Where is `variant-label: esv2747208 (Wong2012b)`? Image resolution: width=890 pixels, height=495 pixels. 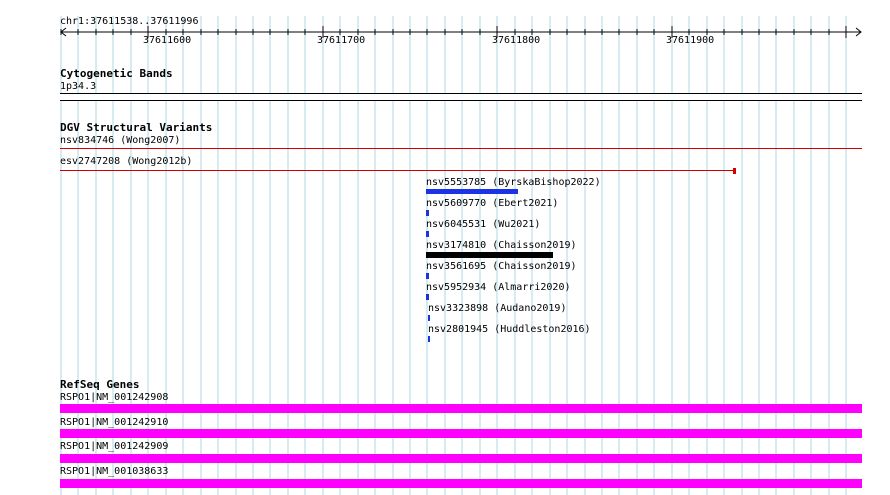 variant-label: esv2747208 (Wong2012b) is located at coordinates (126, 161).